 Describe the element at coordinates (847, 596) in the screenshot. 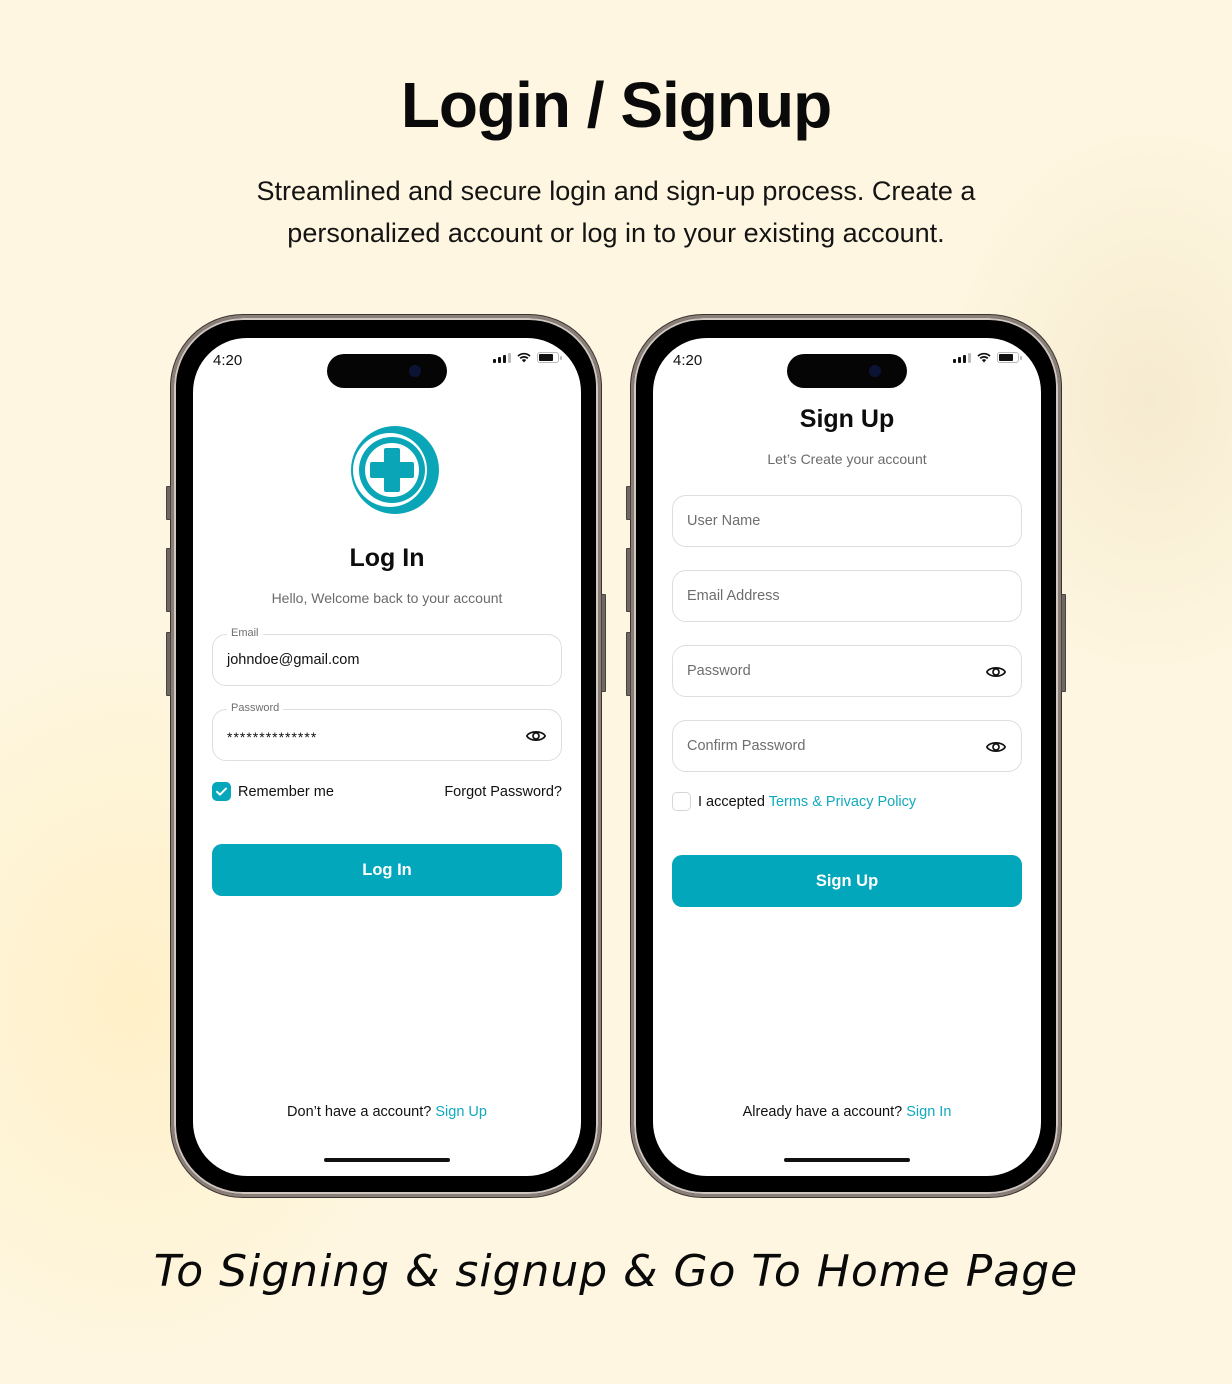

I see `email-address-field: Email Address` at that location.